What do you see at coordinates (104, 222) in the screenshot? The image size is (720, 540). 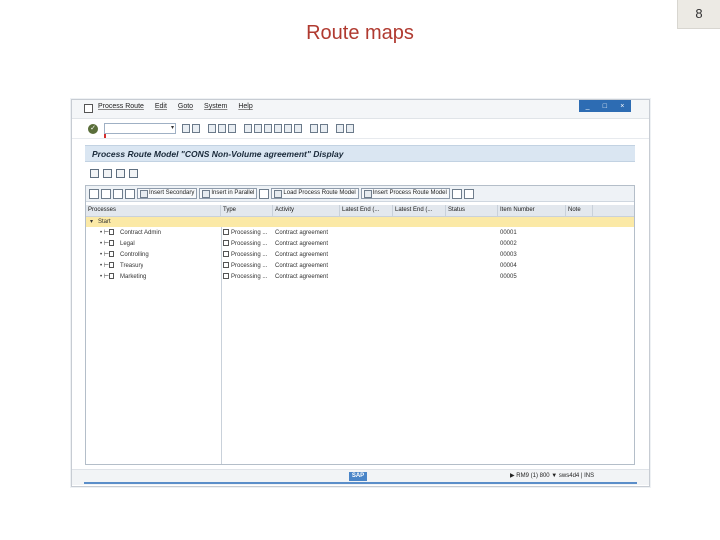 I see `process-name: Start` at bounding box center [104, 222].